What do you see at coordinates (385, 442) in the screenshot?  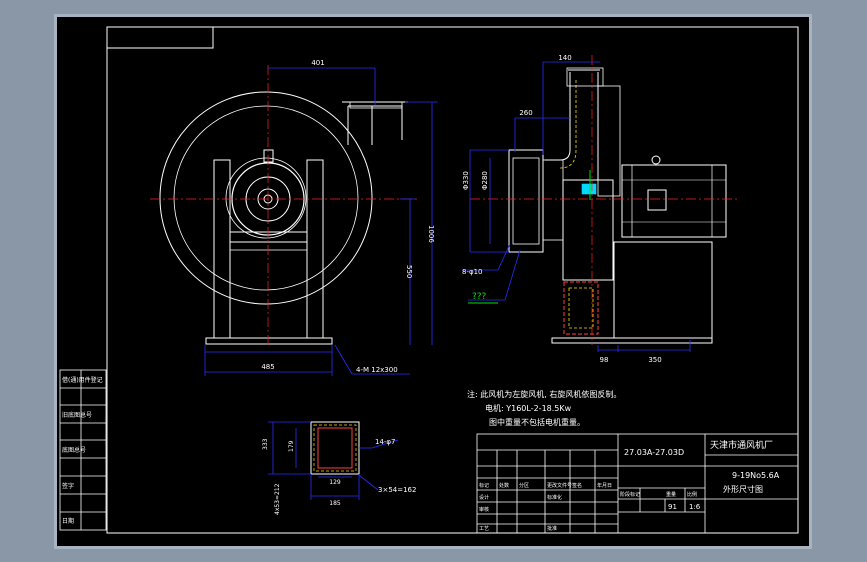 I see `dim-holes-14: 14-φ7` at bounding box center [385, 442].